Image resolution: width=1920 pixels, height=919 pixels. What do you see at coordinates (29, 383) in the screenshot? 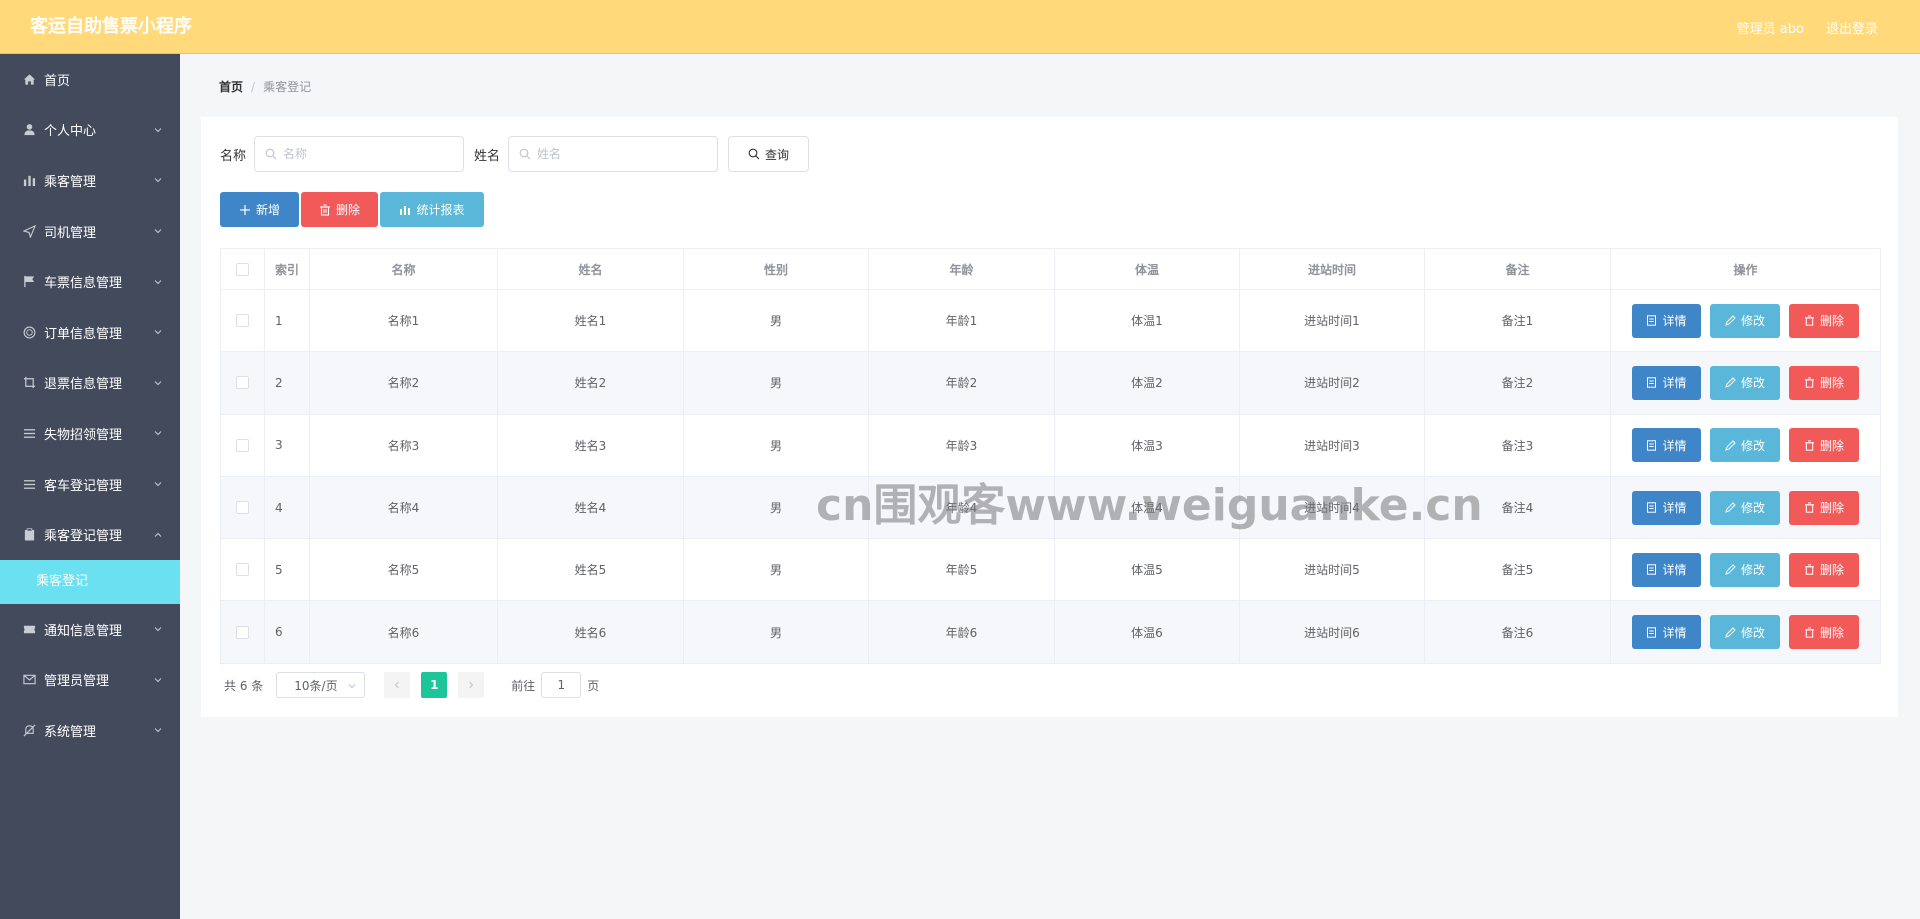
I see `crop-icon` at bounding box center [29, 383].